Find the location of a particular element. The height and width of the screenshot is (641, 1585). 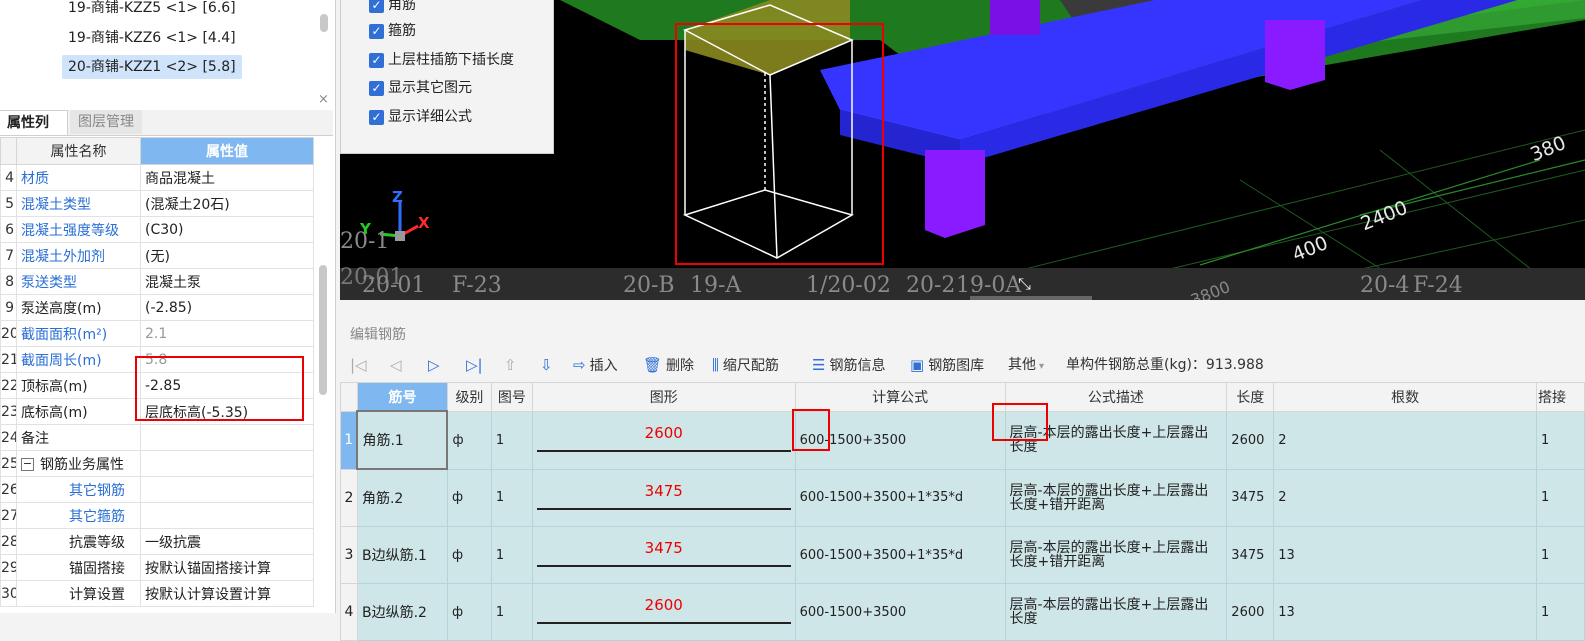

tree-item-selected: 20-商铺-KZZ1 <2> [5.8] is located at coordinates (152, 67).